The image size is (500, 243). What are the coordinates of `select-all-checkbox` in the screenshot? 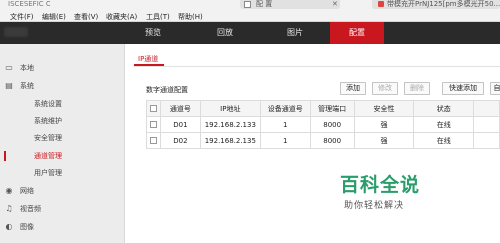 It's located at (153, 108).